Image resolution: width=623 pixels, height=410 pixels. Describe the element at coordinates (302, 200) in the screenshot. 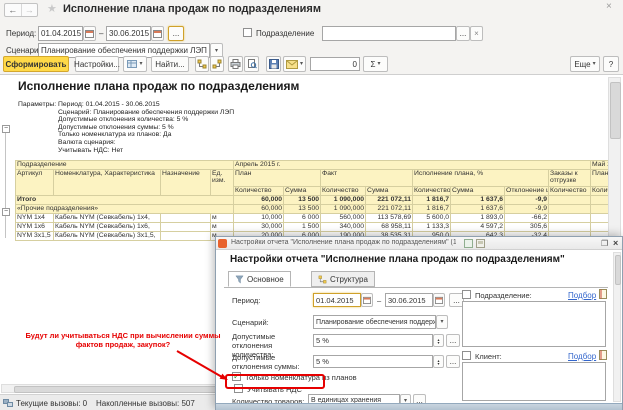

I see `cell-plan-sum: 13 500` at that location.